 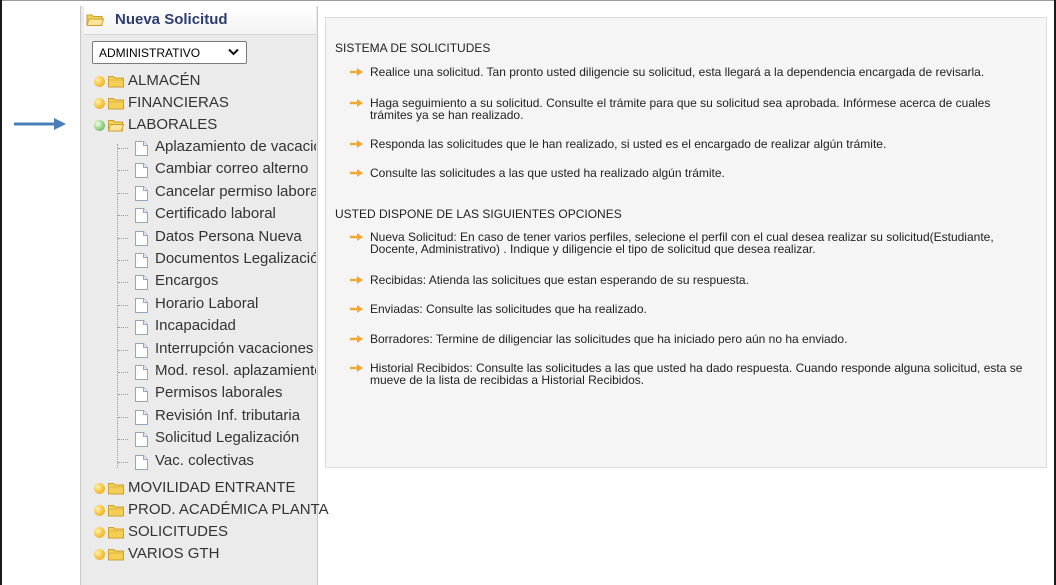 I want to click on tree-category-label: SOLICITUDES, so click(x=178, y=531).